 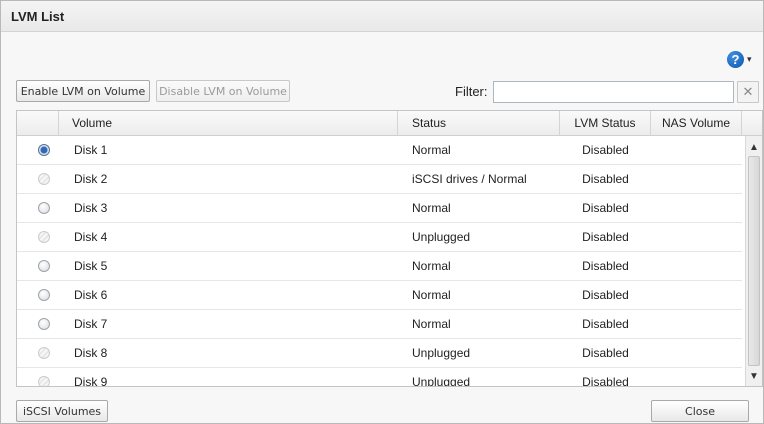 What do you see at coordinates (379, 377) in the screenshot?
I see `table-row: Disk 9 Unplugged Disabled` at bounding box center [379, 377].